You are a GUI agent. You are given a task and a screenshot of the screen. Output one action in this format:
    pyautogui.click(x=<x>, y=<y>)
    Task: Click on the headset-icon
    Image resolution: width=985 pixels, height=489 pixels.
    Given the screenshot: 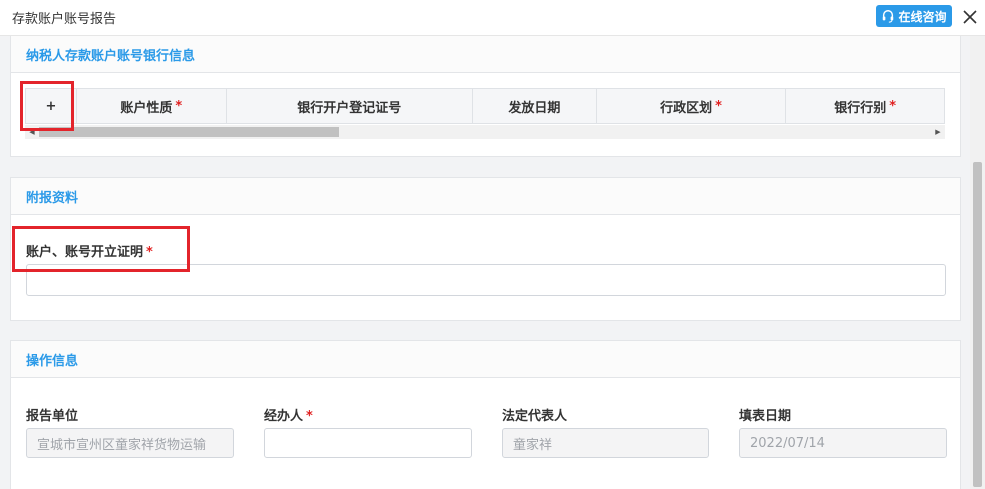 What is the action you would take?
    pyautogui.click(x=888, y=16)
    